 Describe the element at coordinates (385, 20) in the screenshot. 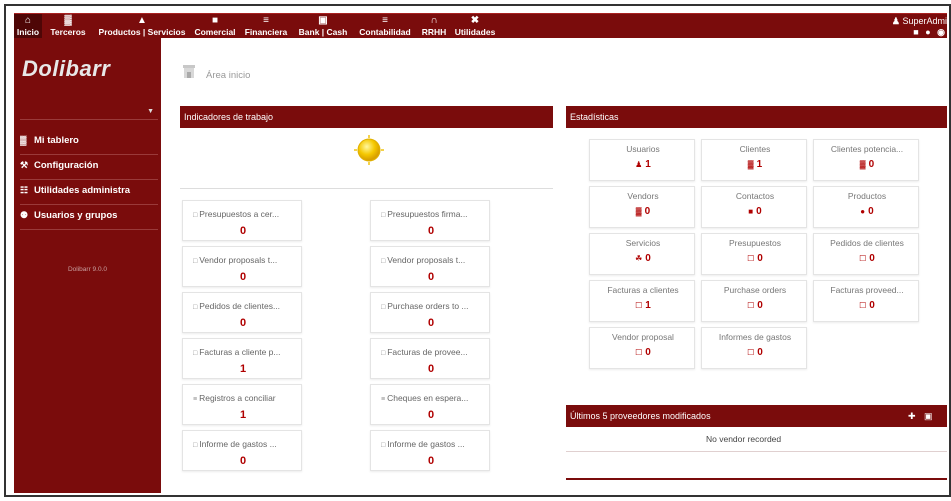

I see `ledger-icon: ≡` at that location.